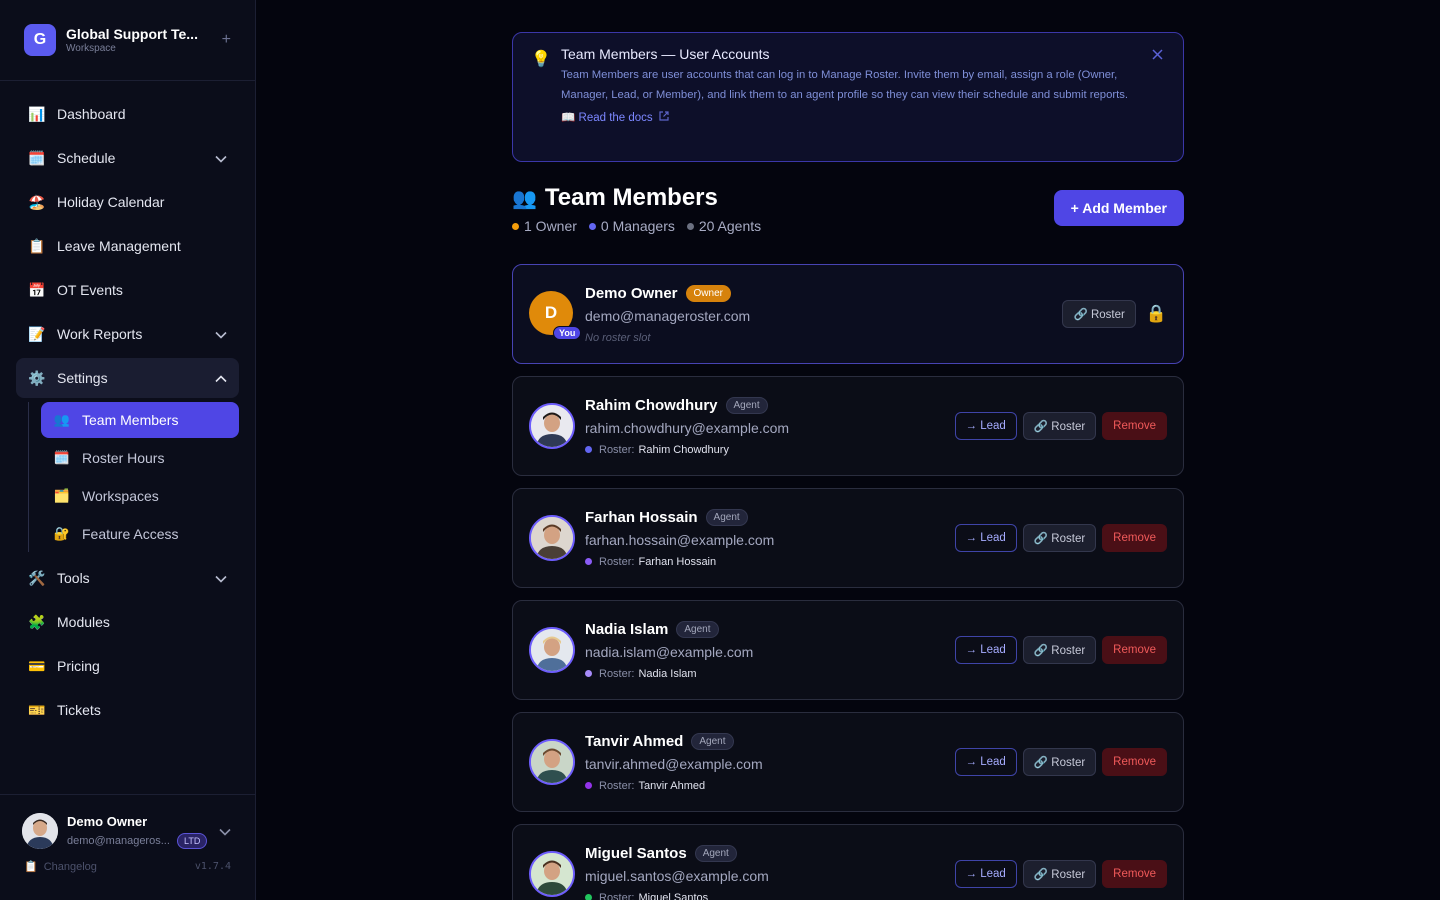 The height and width of the screenshot is (900, 1440). I want to click on member-name: Tanvir Ahmed, so click(634, 741).